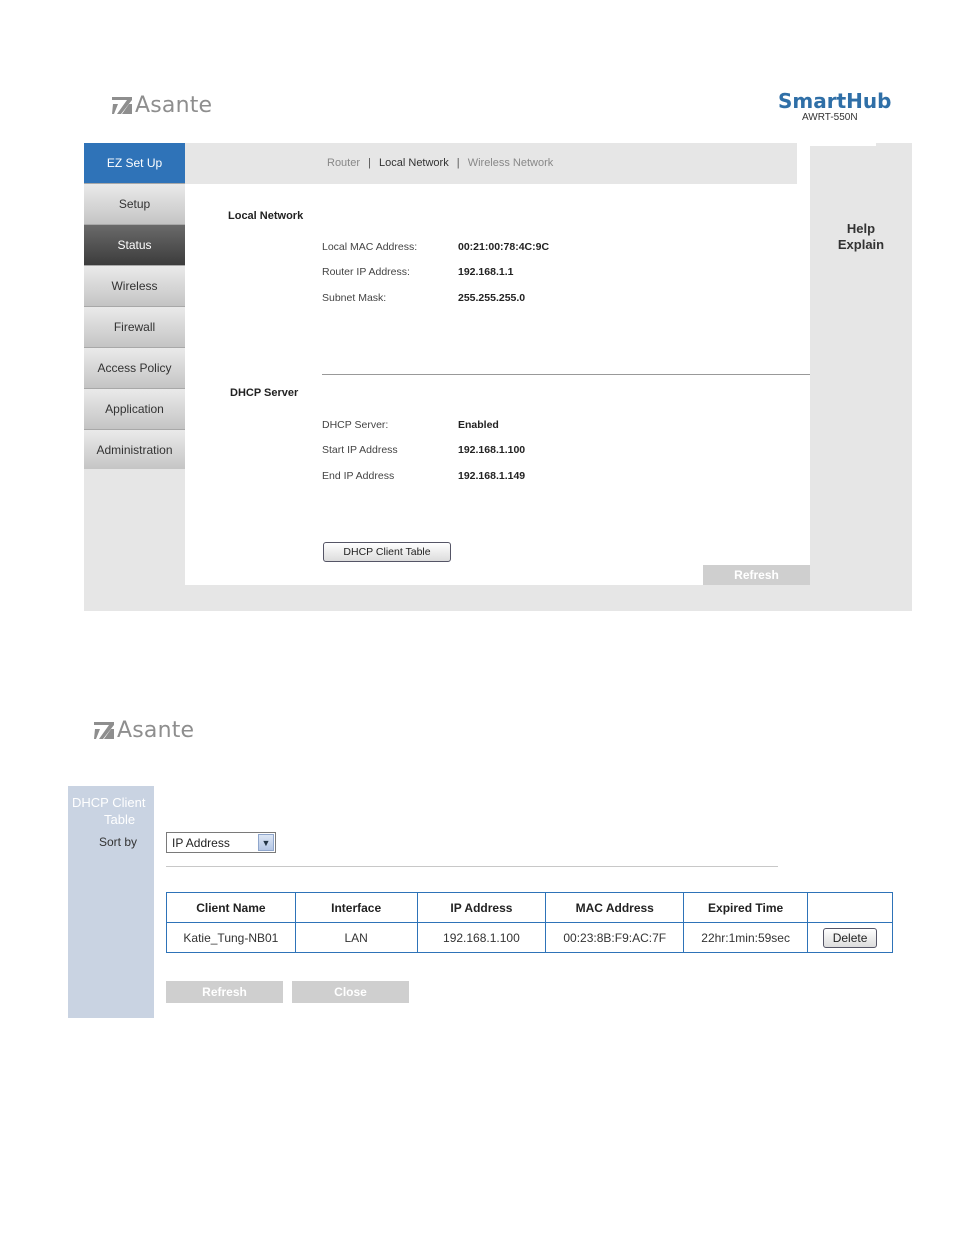 This screenshot has width=954, height=1235. What do you see at coordinates (134, 245) in the screenshot?
I see `nav-item-status: Status` at bounding box center [134, 245].